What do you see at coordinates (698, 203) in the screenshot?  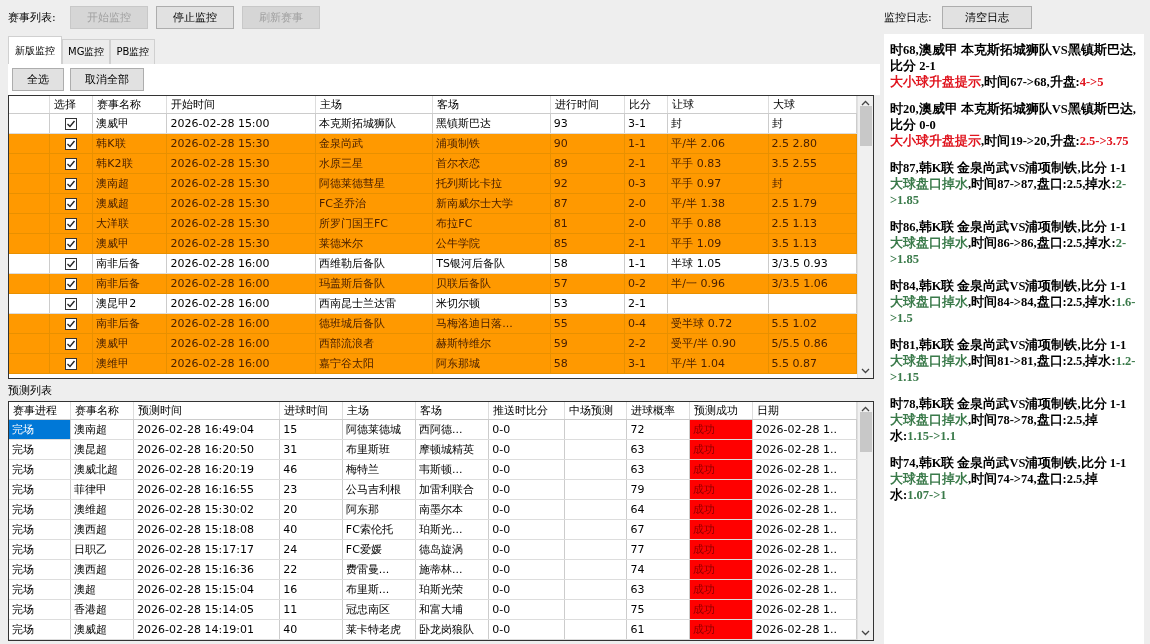 I see `table-cell: 平/半 1.38` at bounding box center [698, 203].